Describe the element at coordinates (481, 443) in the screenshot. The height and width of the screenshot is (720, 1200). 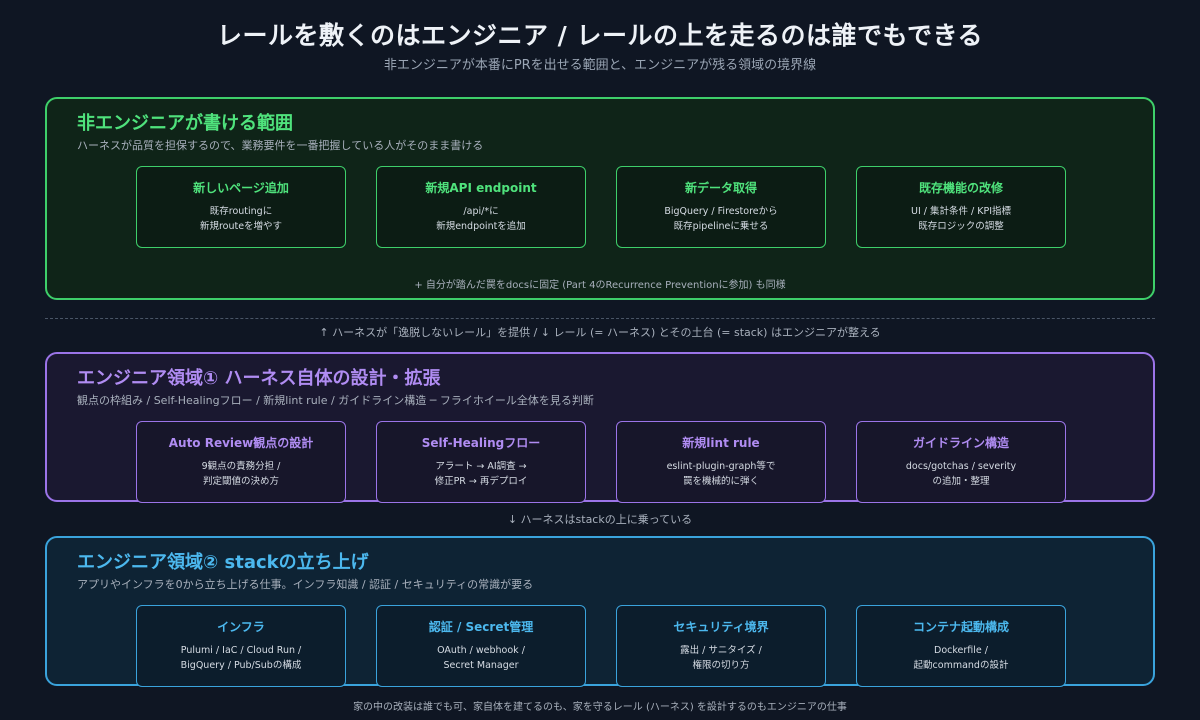
I see `card-title: Self-Healingフロー` at that location.